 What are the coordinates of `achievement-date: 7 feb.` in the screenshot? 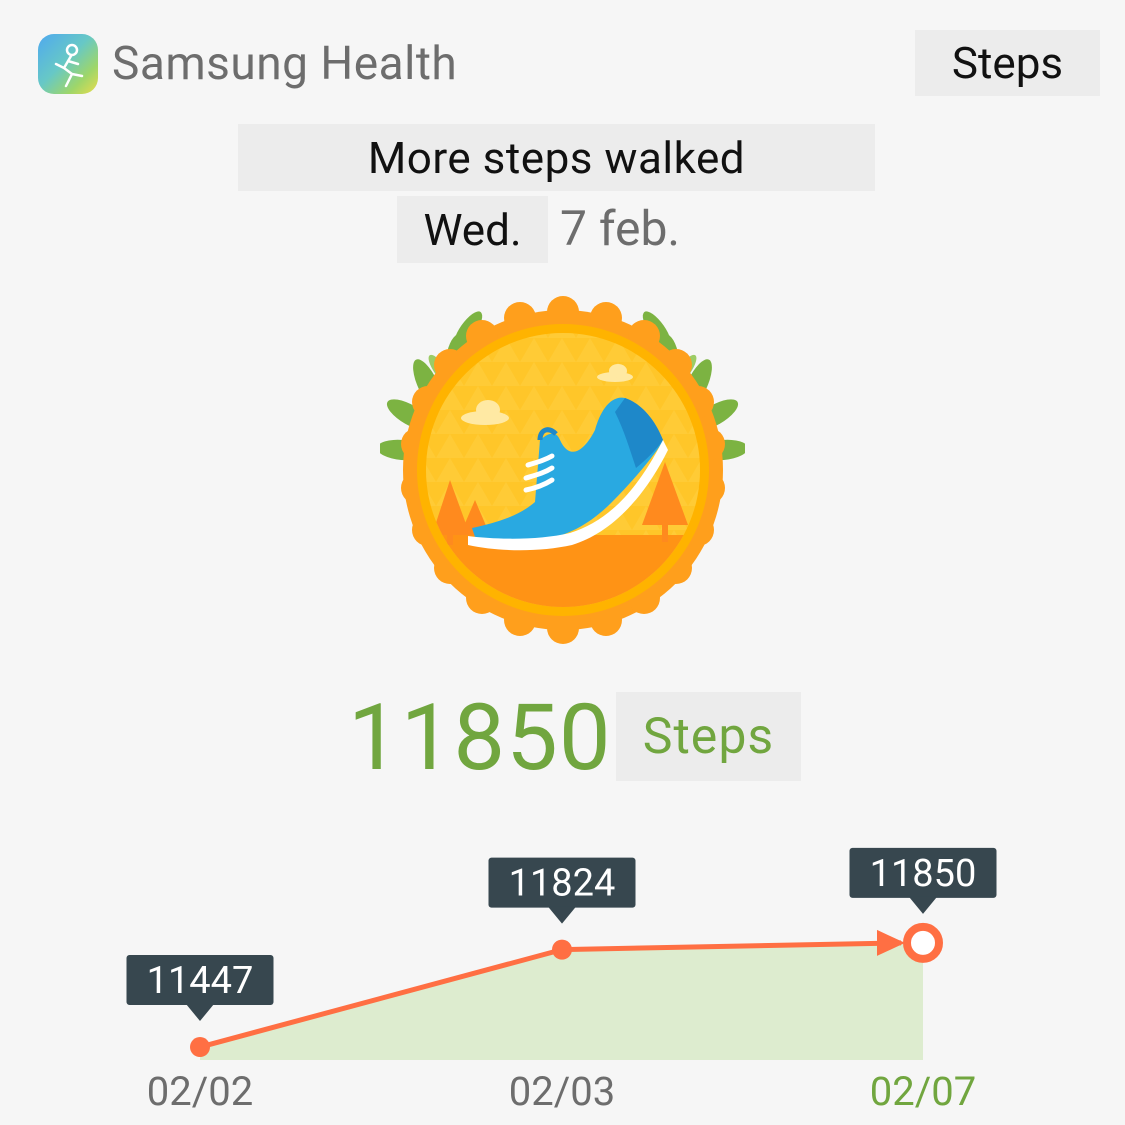 It's located at (620, 228).